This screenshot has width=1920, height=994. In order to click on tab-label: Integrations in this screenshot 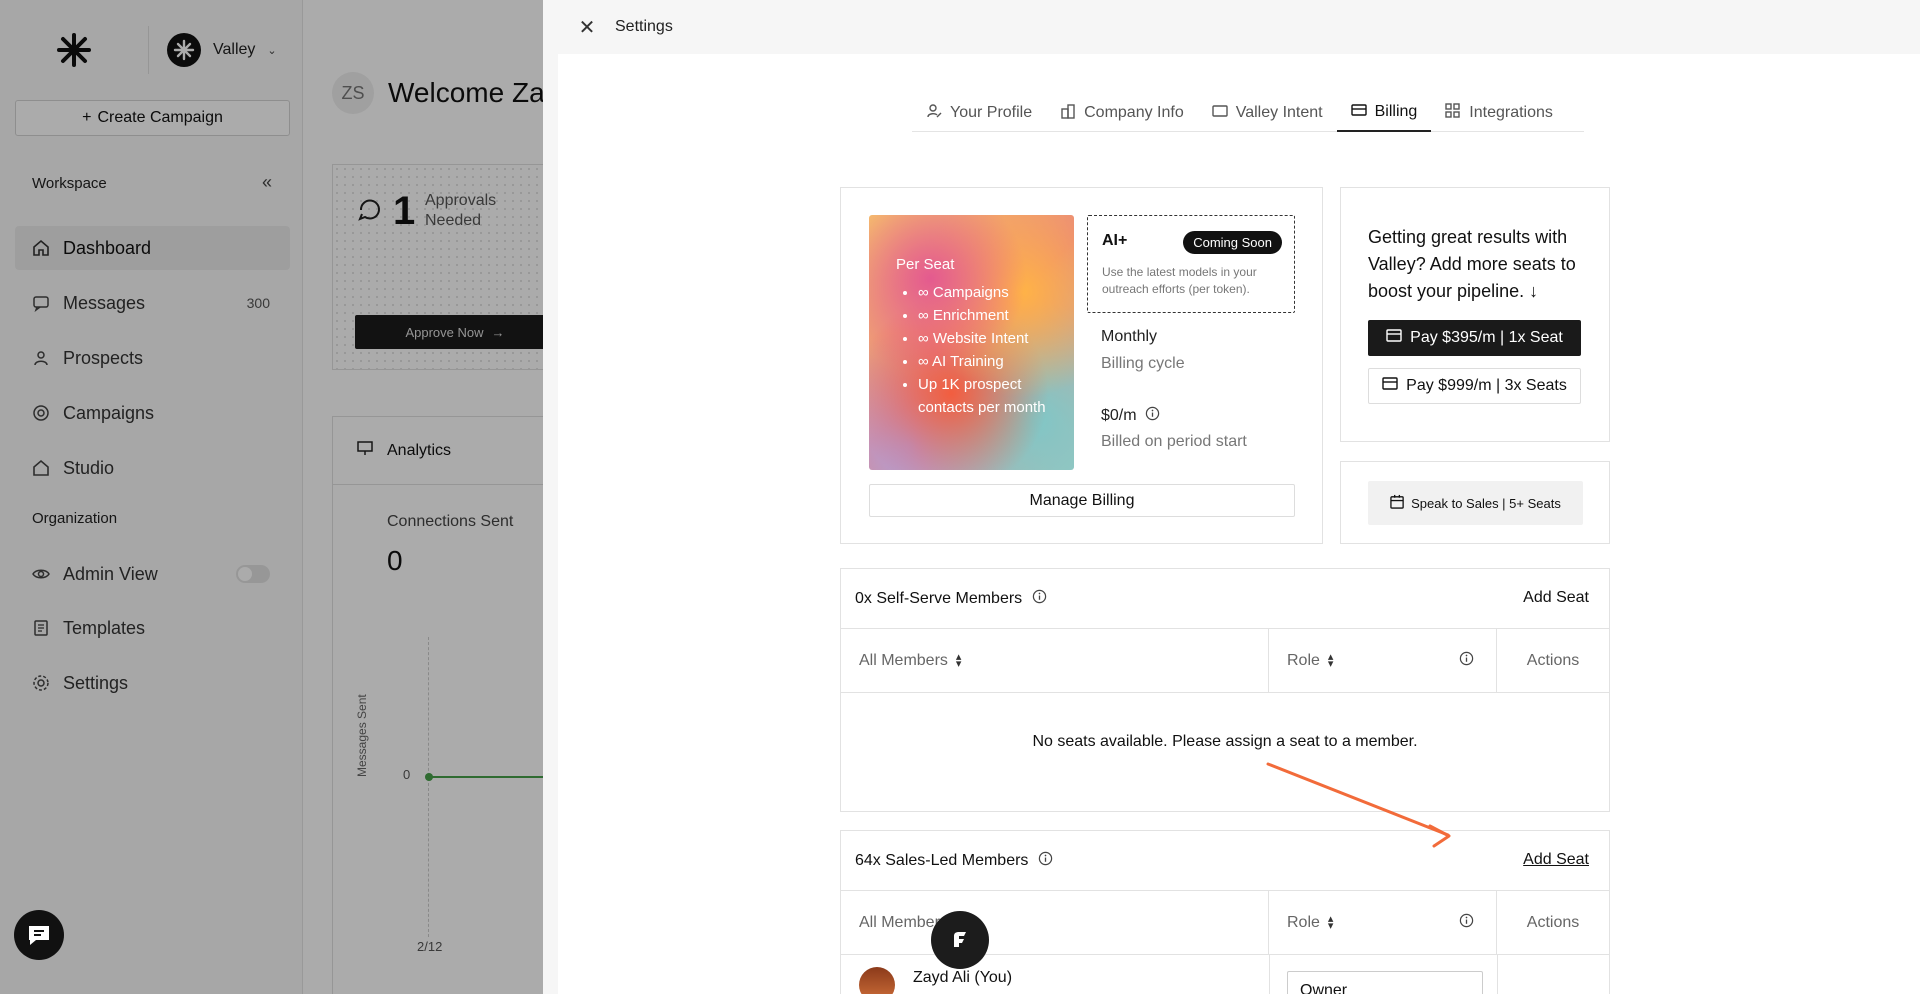, I will do `click(1511, 112)`.